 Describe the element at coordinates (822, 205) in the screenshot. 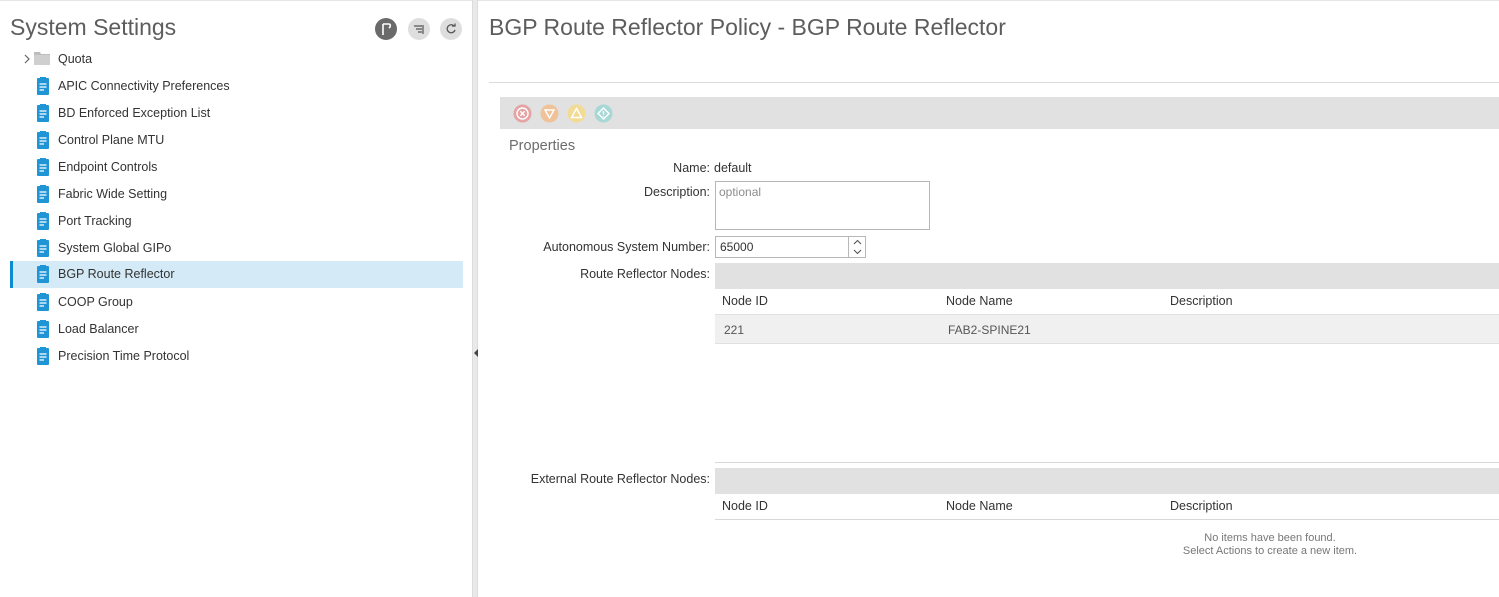

I see `description-field` at that location.